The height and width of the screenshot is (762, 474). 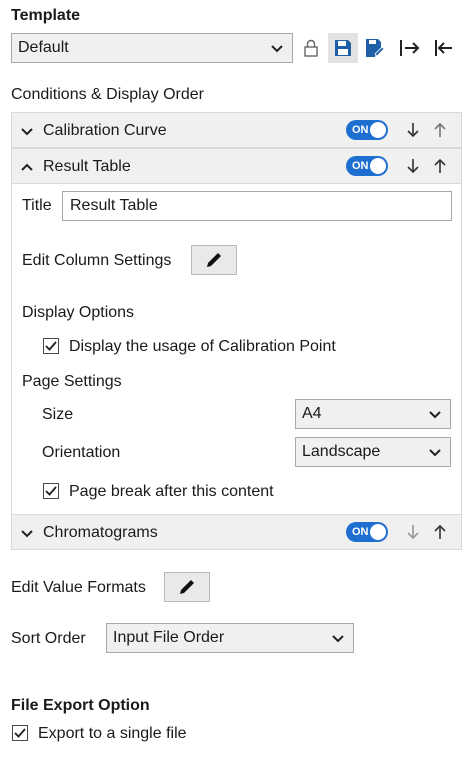 What do you see at coordinates (257, 206) in the screenshot?
I see `title-input: Result Table` at bounding box center [257, 206].